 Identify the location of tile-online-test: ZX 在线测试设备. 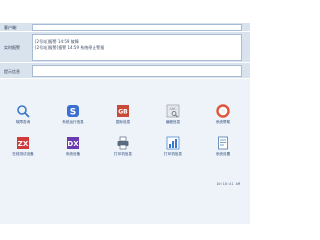
(23, 152).